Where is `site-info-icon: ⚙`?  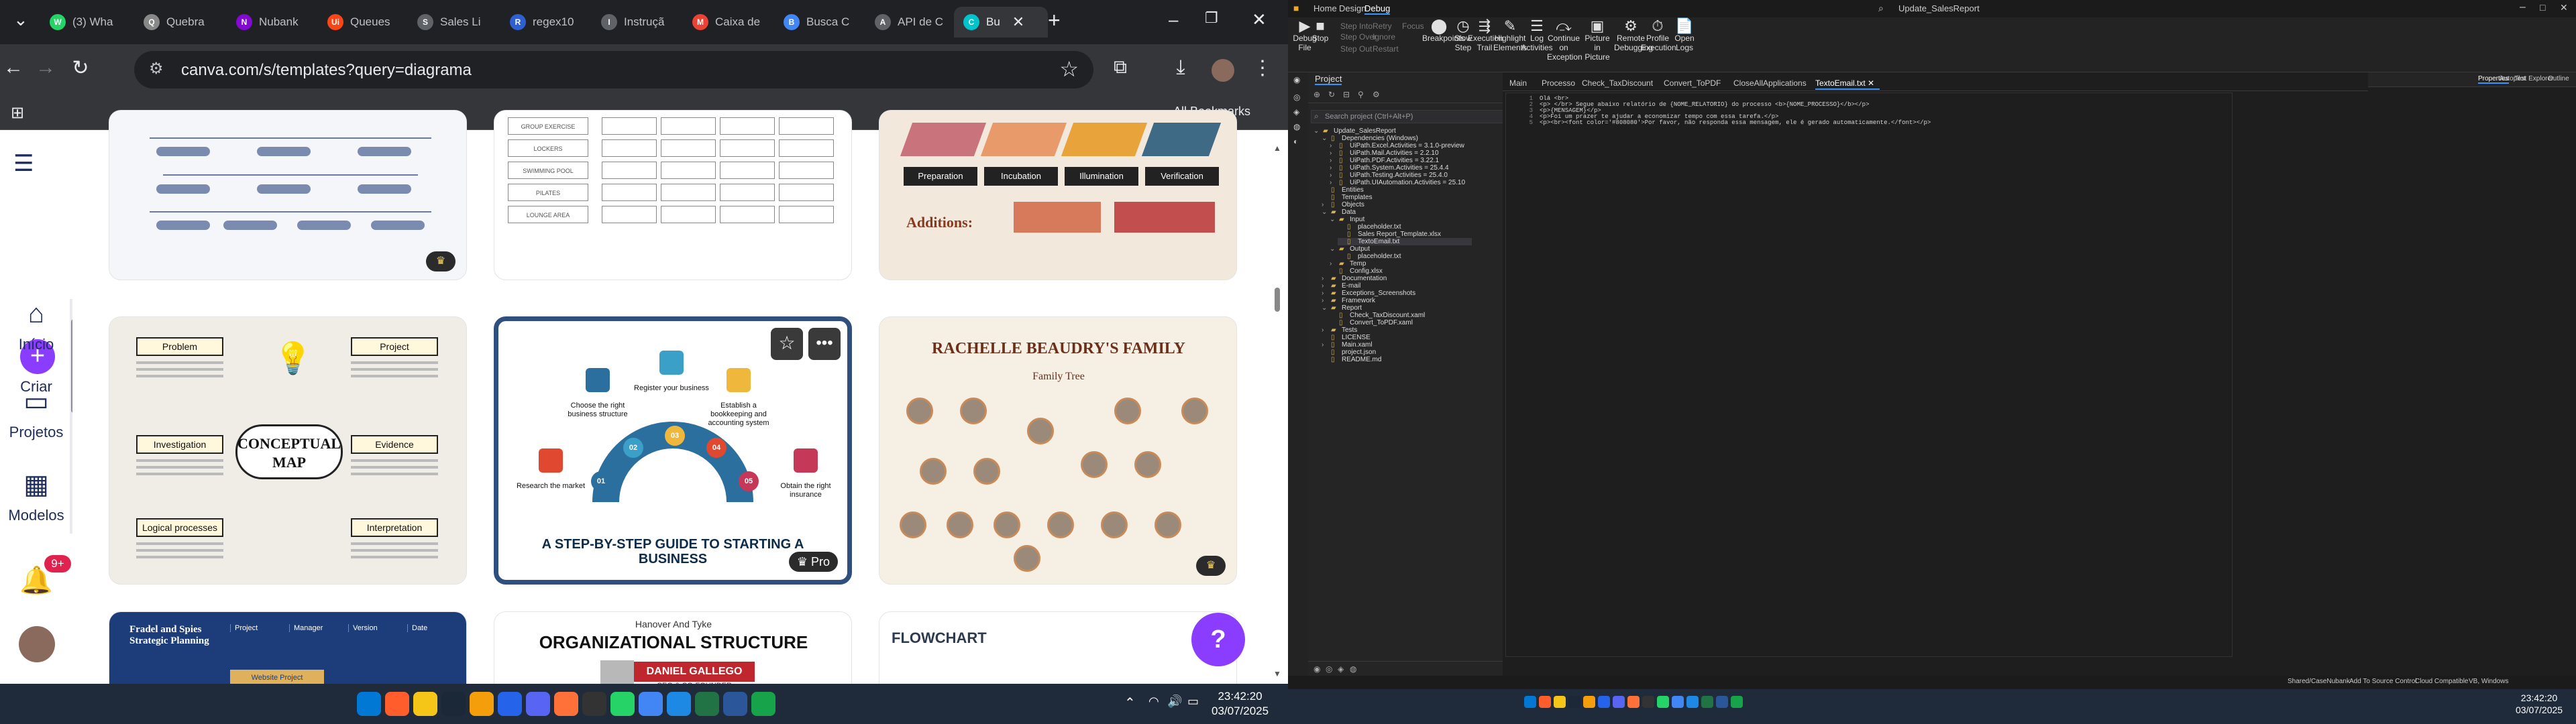 site-info-icon: ⚙ is located at coordinates (156, 68).